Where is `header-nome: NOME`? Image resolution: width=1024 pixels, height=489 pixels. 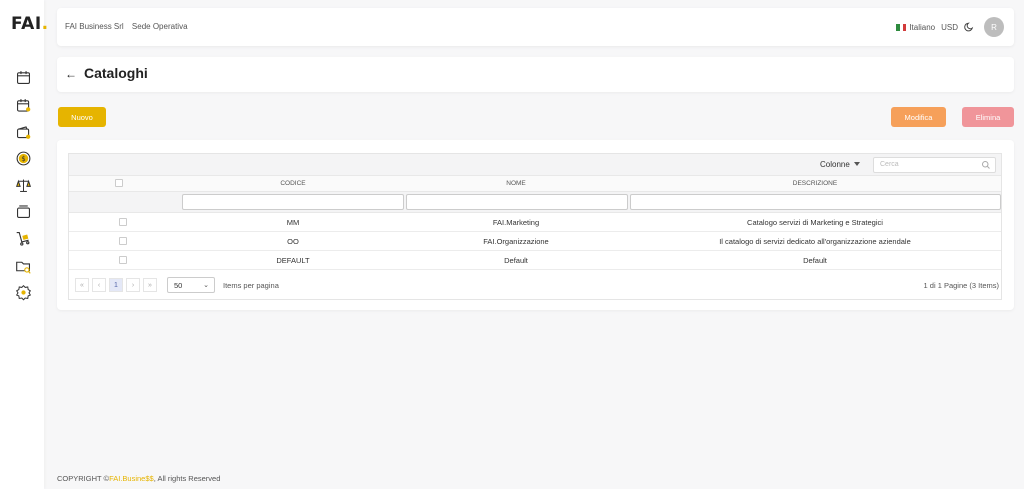
header-nome: NOME is located at coordinates (516, 183).